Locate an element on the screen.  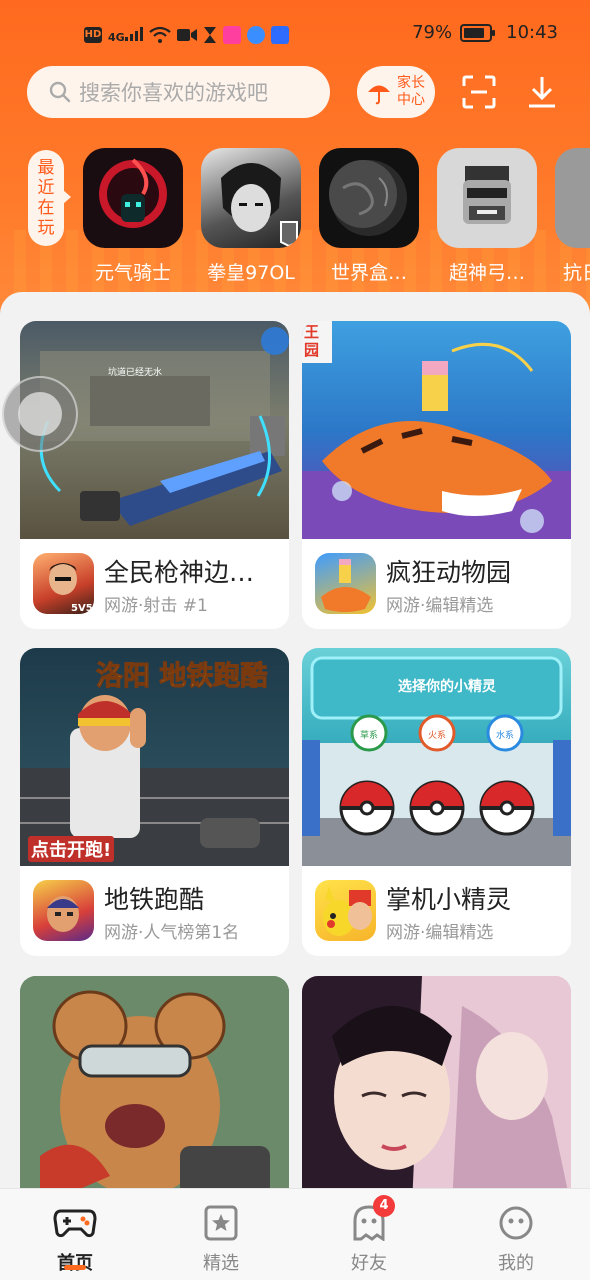
parent-center-label-1: 家长 is located at coordinates (411, 83).